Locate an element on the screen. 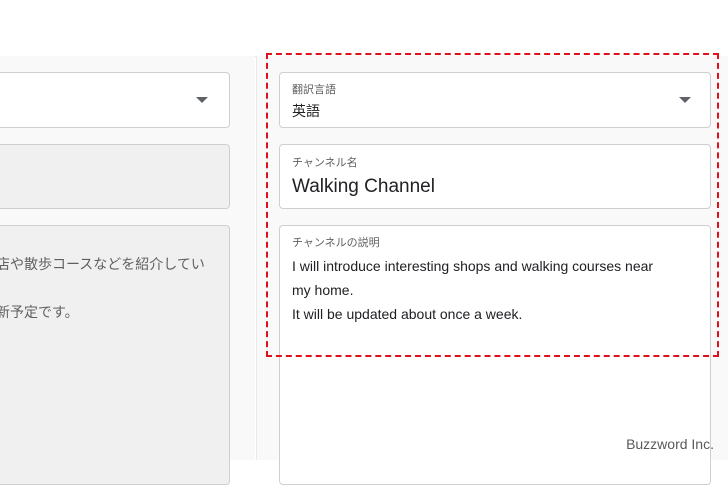  channel-name-label: チャンネル名 is located at coordinates (325, 163).